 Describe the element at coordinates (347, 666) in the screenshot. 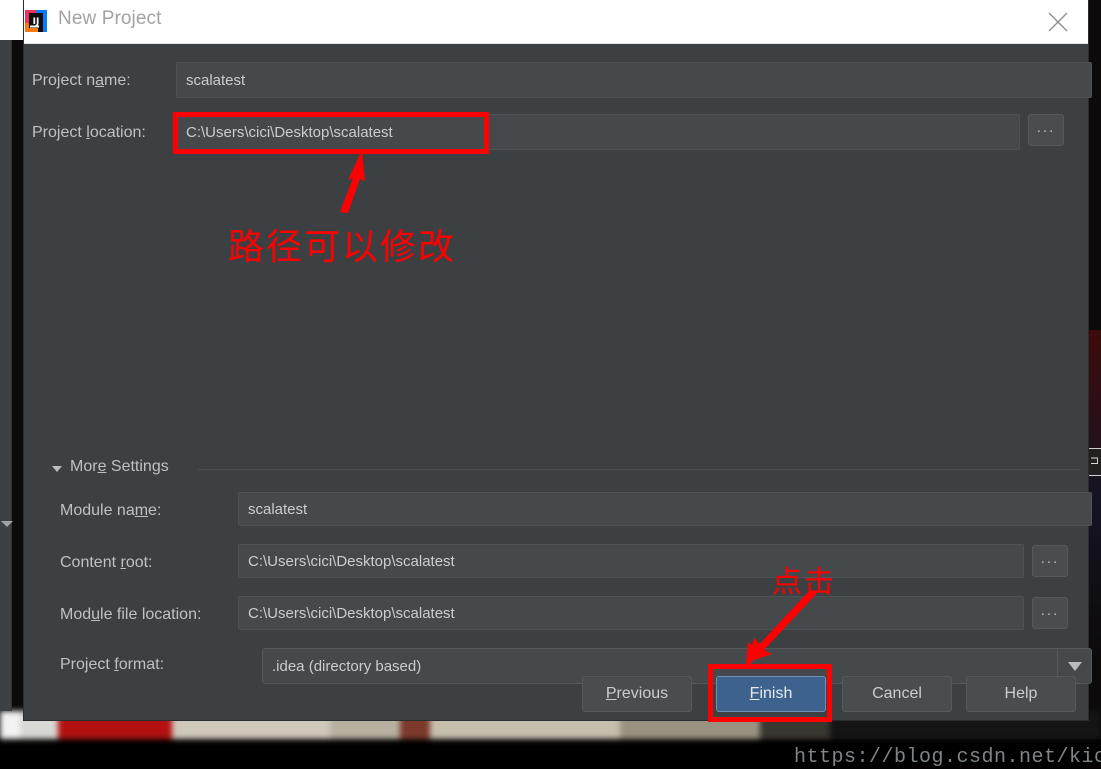

I see `project-format-value: .idea (directory based)` at that location.